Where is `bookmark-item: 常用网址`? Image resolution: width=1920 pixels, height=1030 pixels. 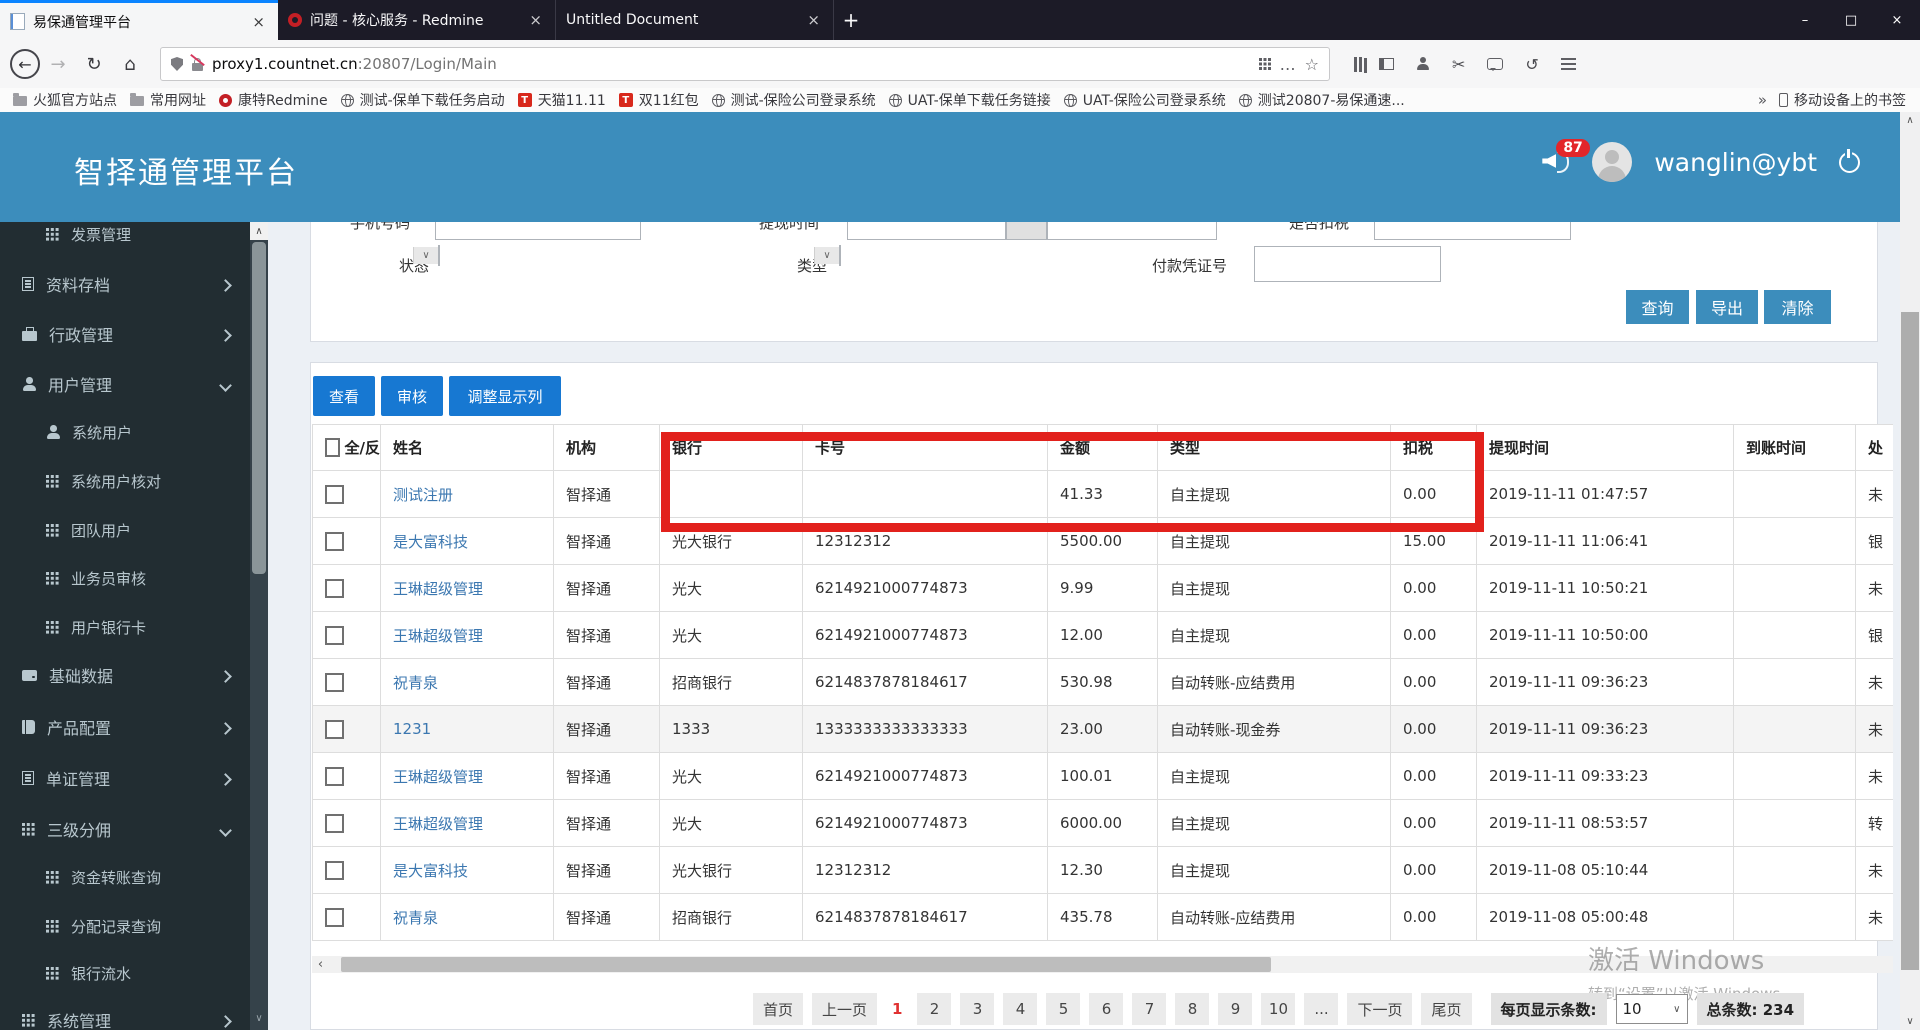
bookmark-item: 常用网址 is located at coordinates (168, 100).